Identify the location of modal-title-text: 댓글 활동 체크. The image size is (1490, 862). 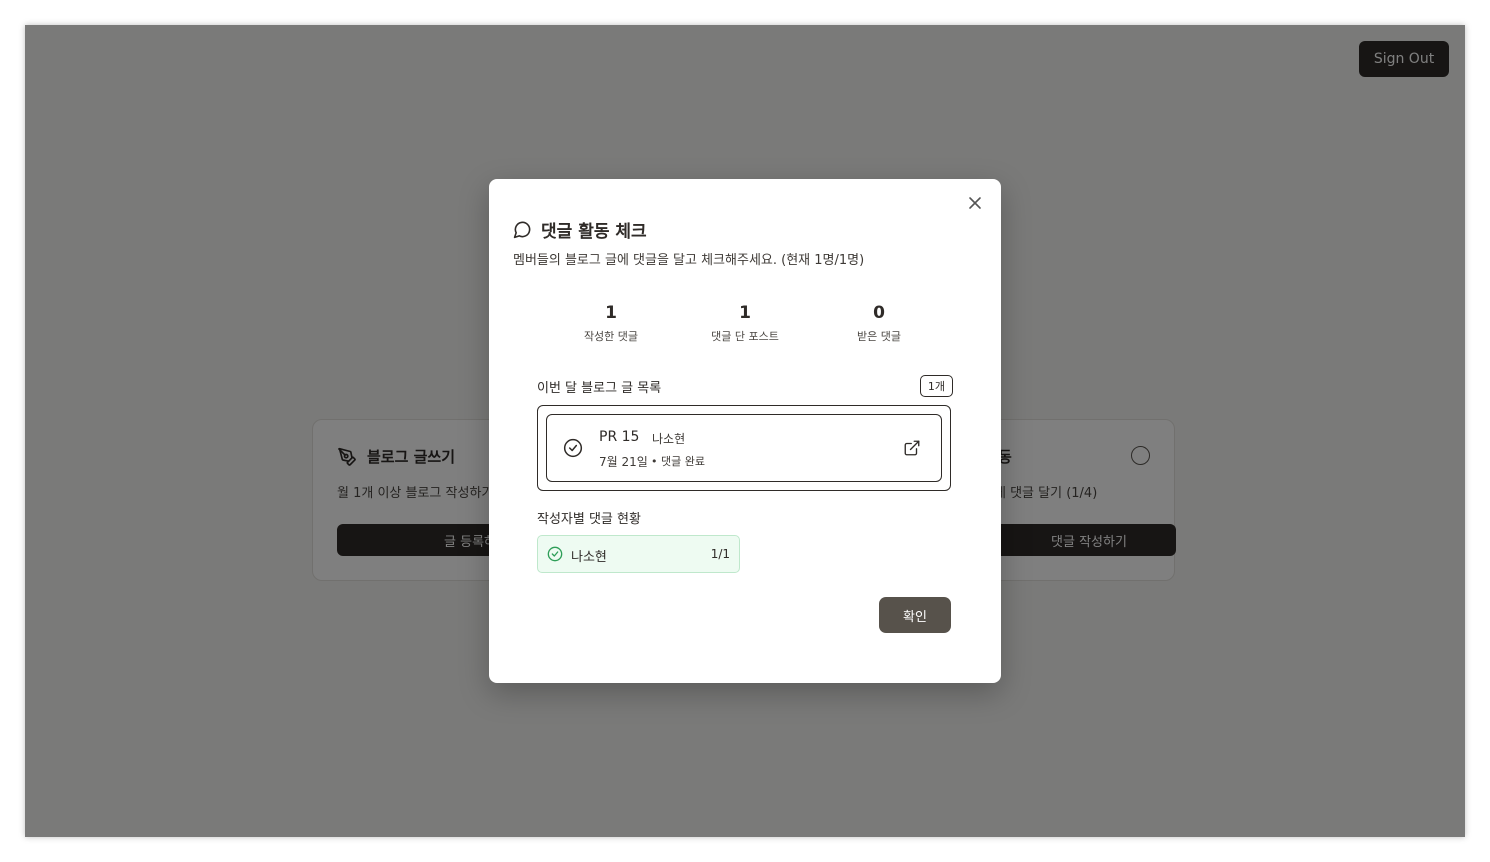
(594, 232).